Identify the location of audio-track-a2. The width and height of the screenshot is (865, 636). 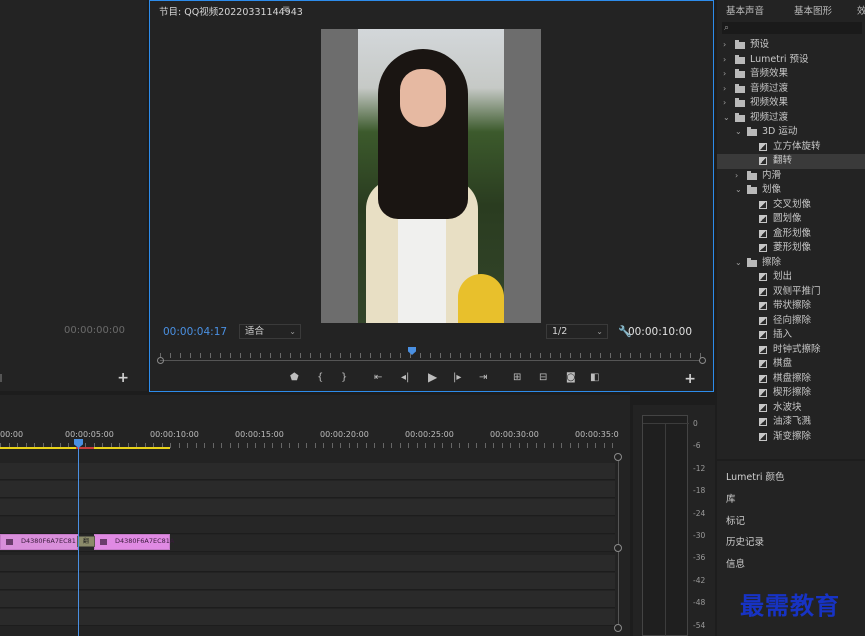
(307, 581).